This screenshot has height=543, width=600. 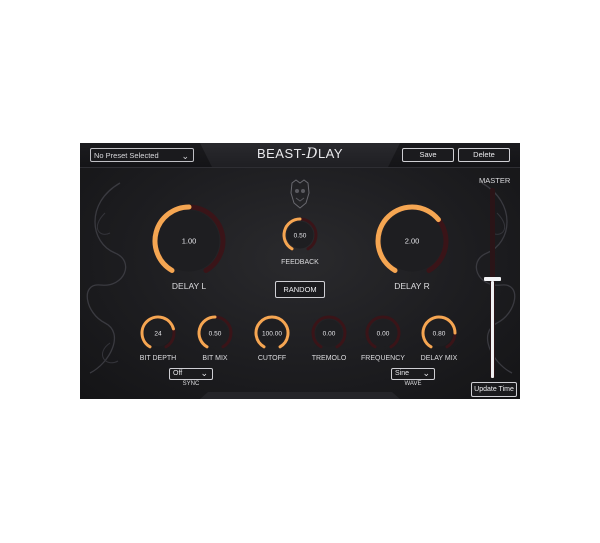 I want to click on tremolo-knob-value: 0.00, so click(x=329, y=333).